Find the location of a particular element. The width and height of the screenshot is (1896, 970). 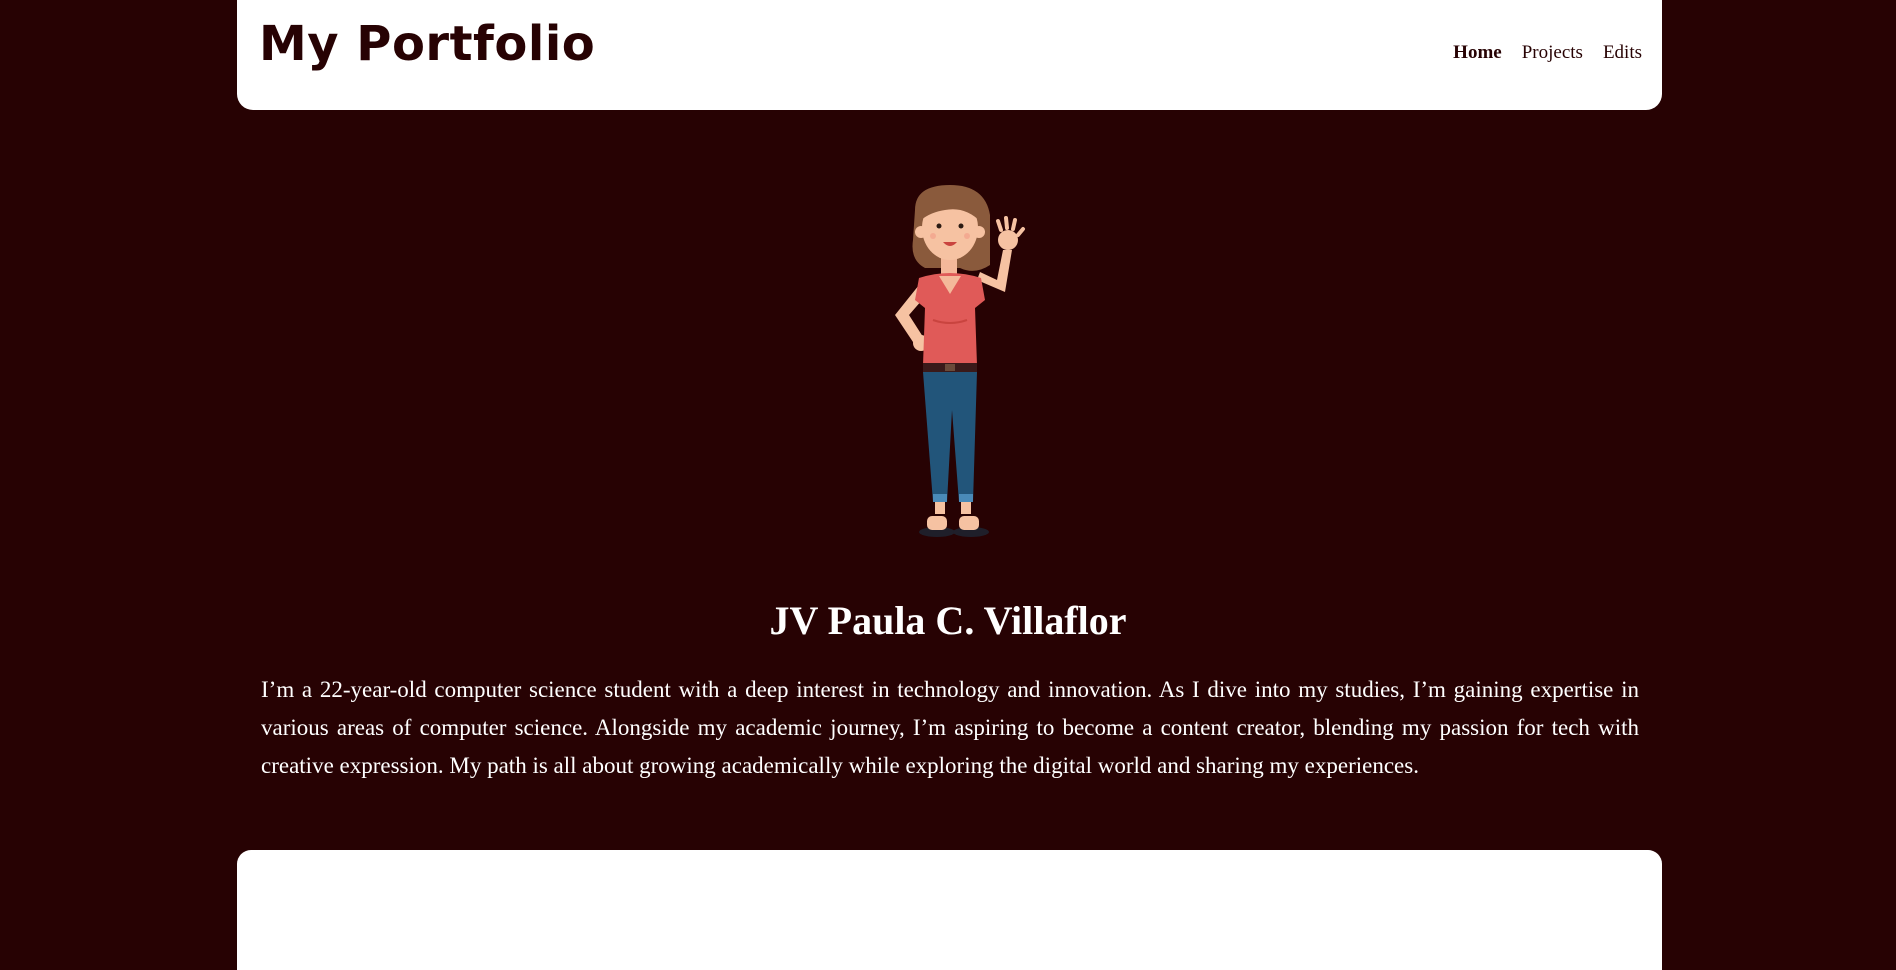

nav-home-link: Home is located at coordinates (1477, 53).